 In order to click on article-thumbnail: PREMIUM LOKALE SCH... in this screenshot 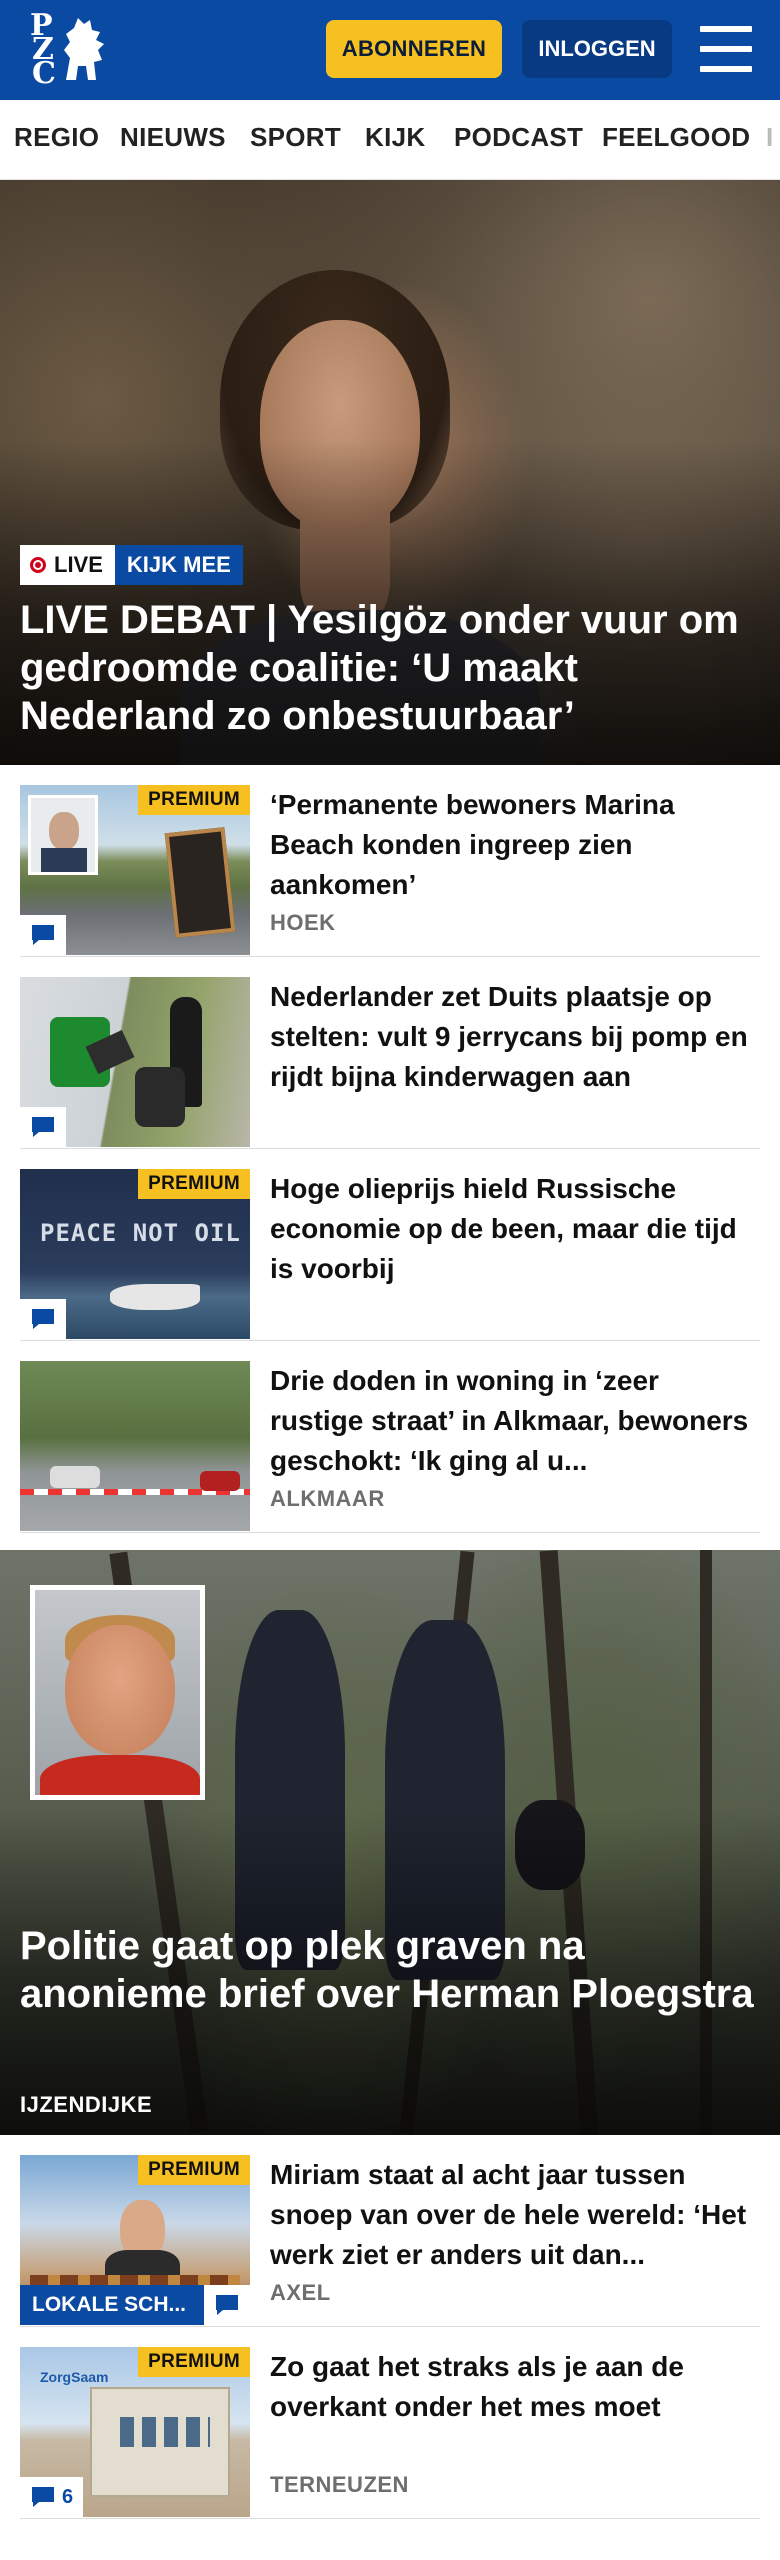, I will do `click(135, 2240)`.